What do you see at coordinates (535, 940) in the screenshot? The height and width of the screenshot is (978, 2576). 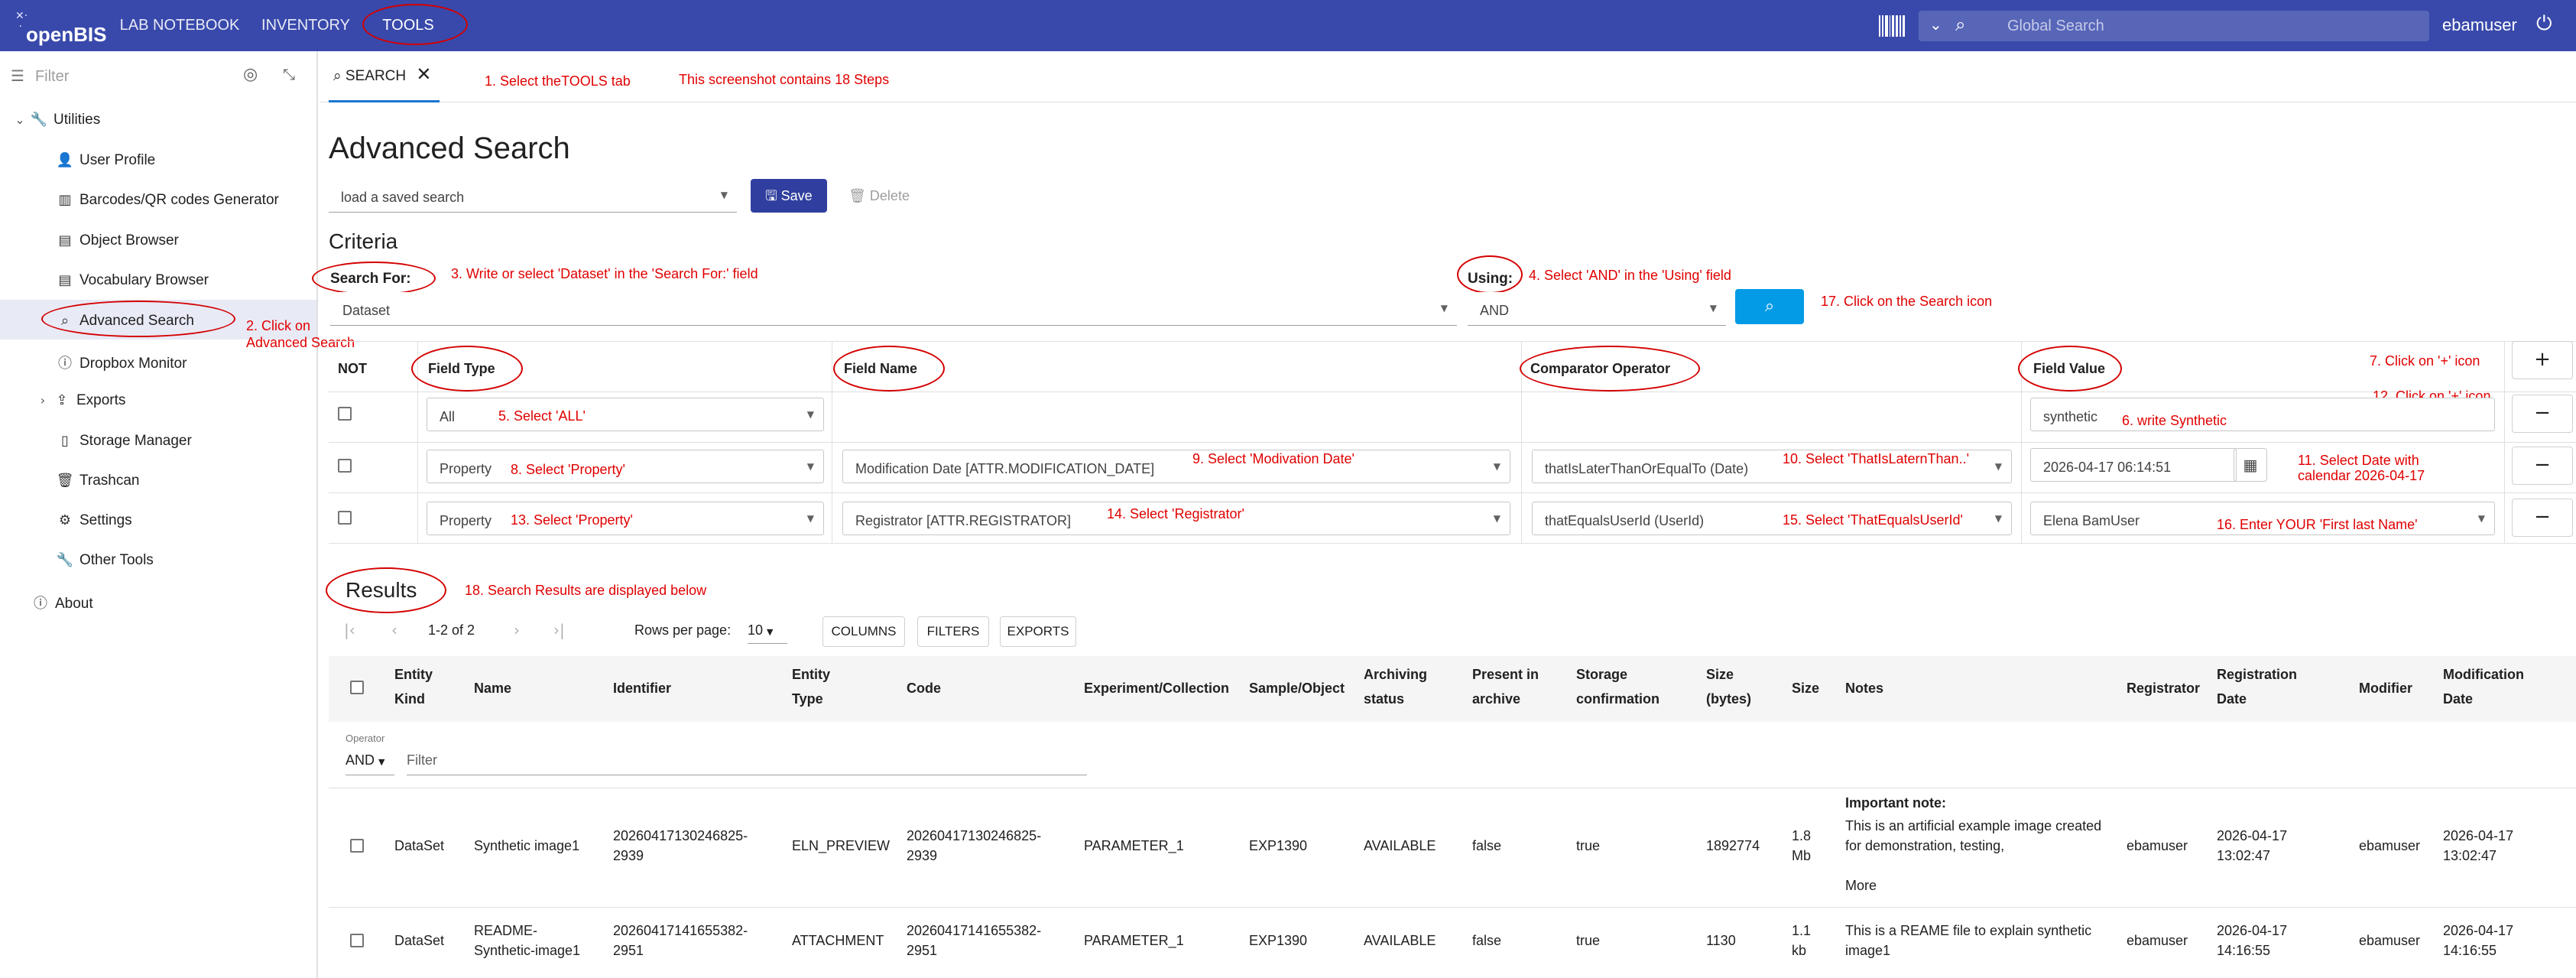 I see `cell-name-link: README-Synthetic-image1` at bounding box center [535, 940].